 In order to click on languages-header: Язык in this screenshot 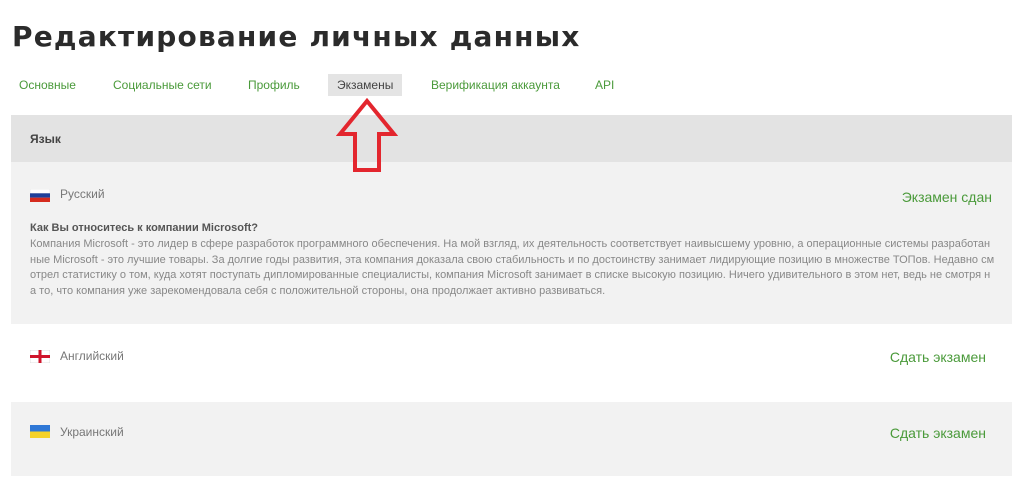, I will do `click(511, 138)`.